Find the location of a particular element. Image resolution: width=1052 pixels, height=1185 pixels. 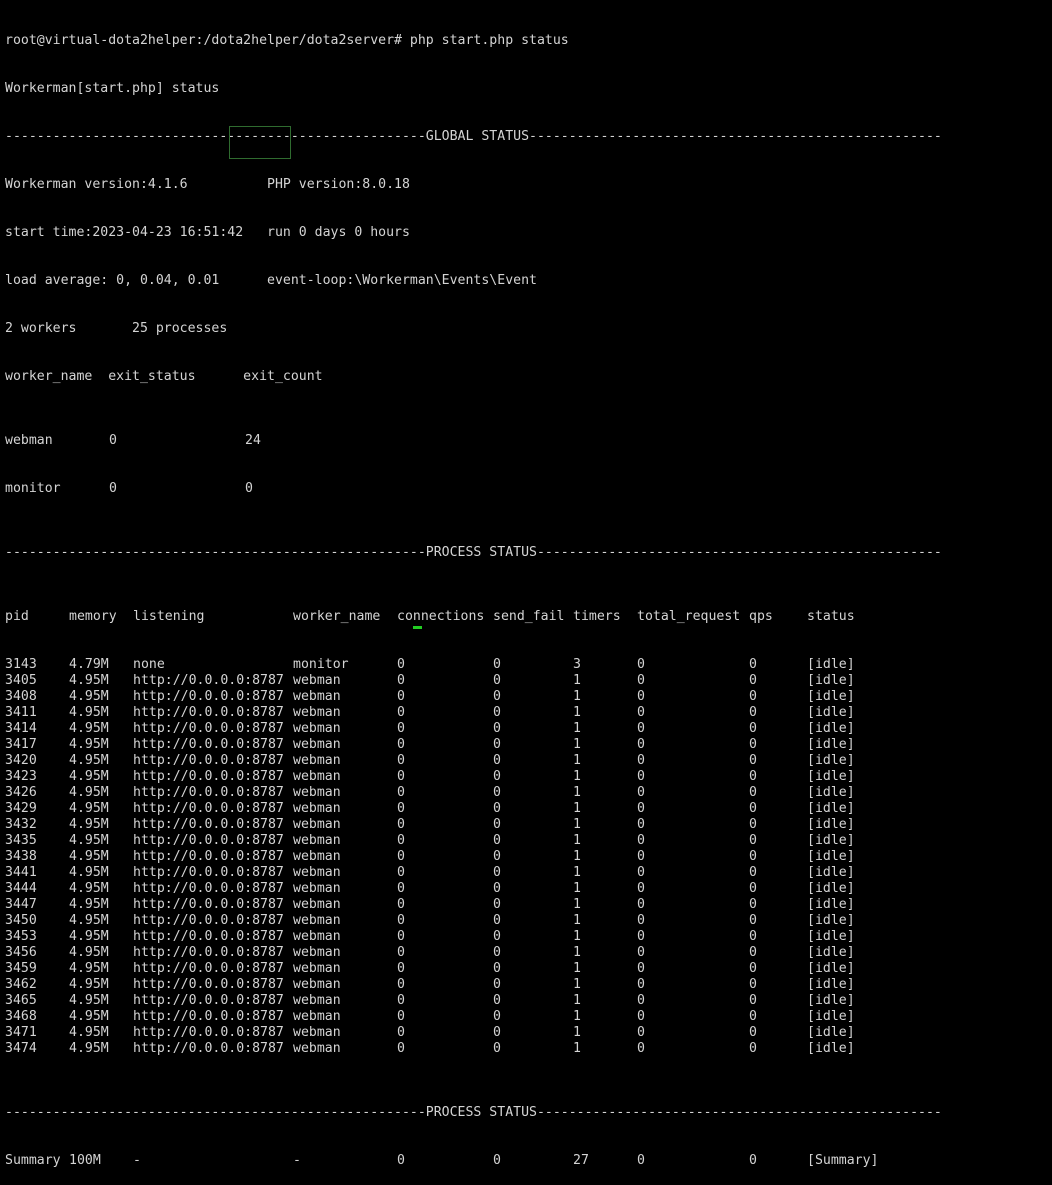

cell-pid: 3143 is located at coordinates (21, 664).